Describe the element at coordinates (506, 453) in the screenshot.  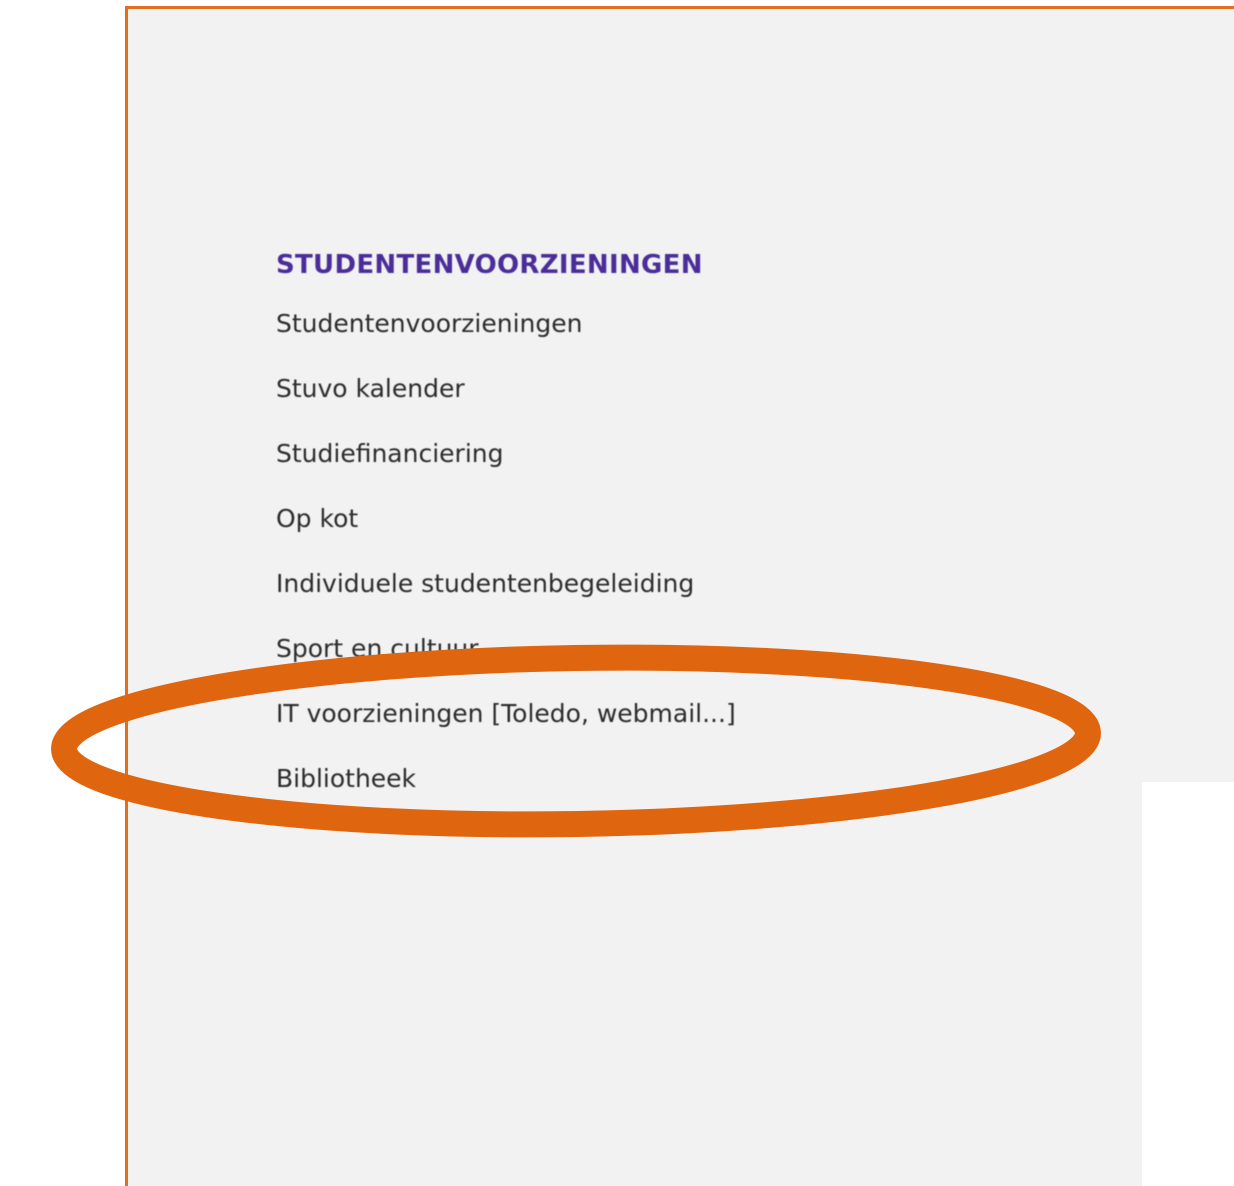
I see `menu-item-studiefinanciering: Studiefinanciering` at that location.